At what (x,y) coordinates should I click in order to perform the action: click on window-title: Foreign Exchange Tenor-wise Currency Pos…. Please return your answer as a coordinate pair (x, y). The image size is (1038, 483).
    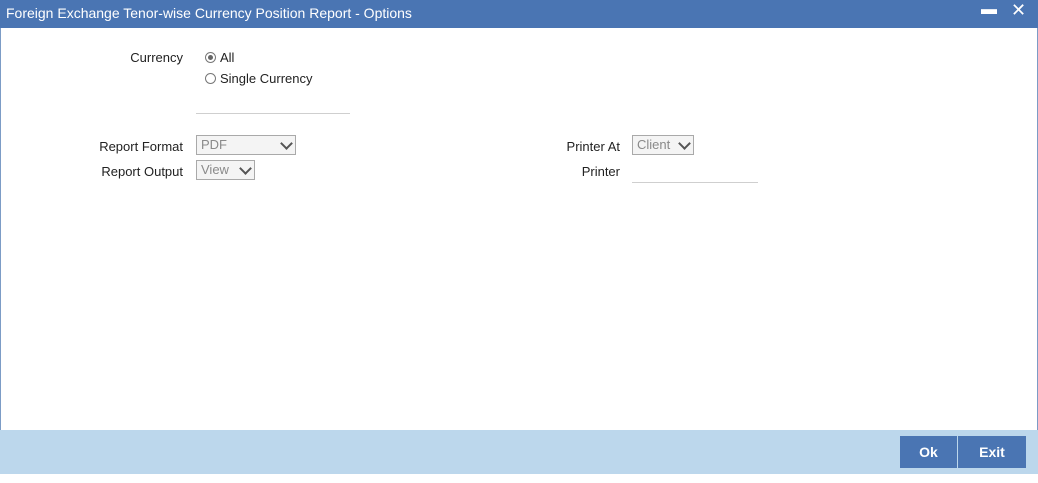
    Looking at the image, I should click on (209, 13).